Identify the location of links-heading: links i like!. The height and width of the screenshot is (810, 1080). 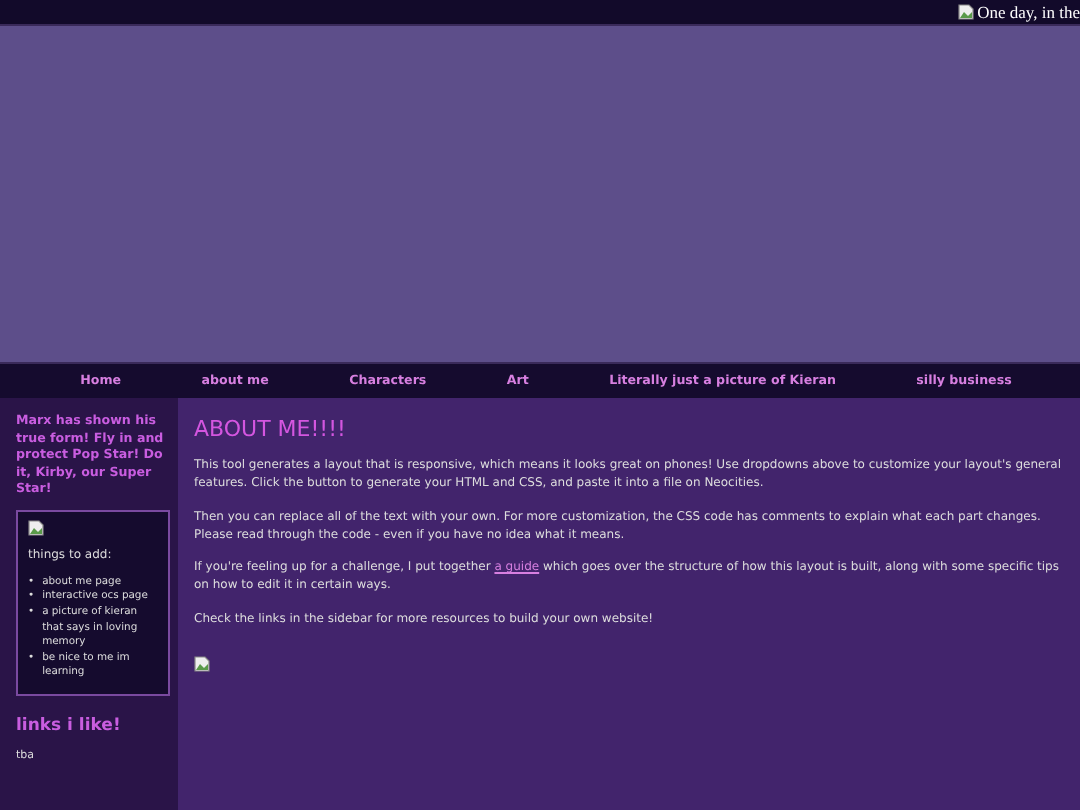
(69, 725).